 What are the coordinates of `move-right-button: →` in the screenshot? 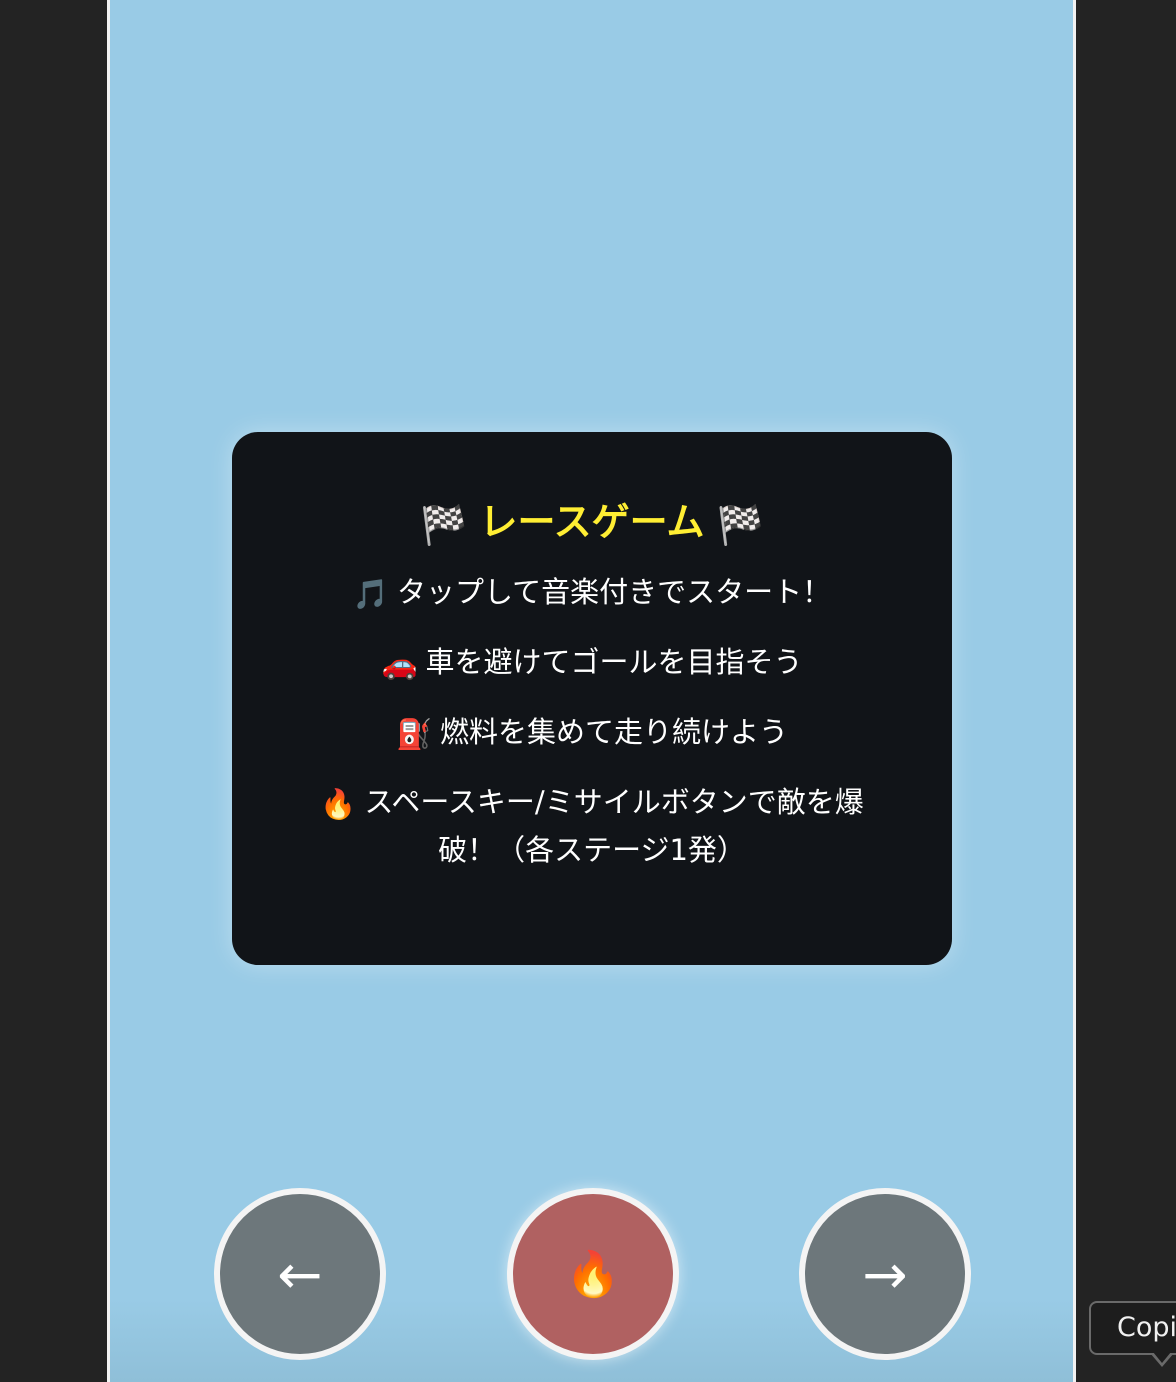 It's located at (885, 1274).